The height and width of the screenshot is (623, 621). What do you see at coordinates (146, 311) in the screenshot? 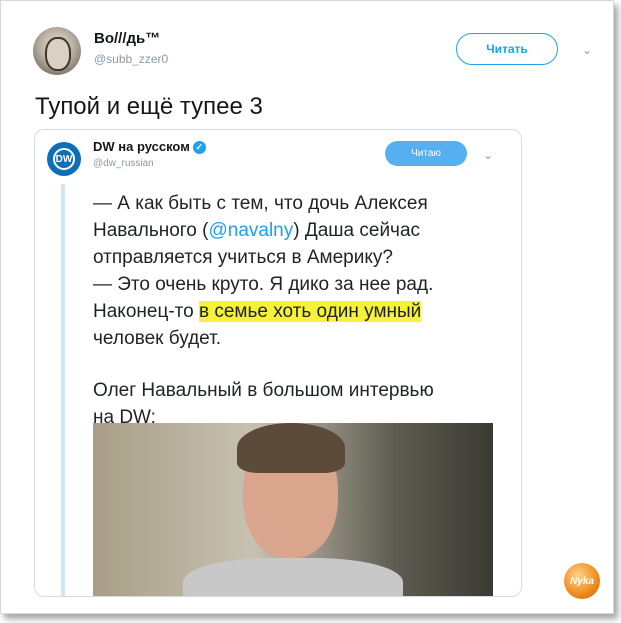
I see `body-text: Наконец-то` at bounding box center [146, 311].